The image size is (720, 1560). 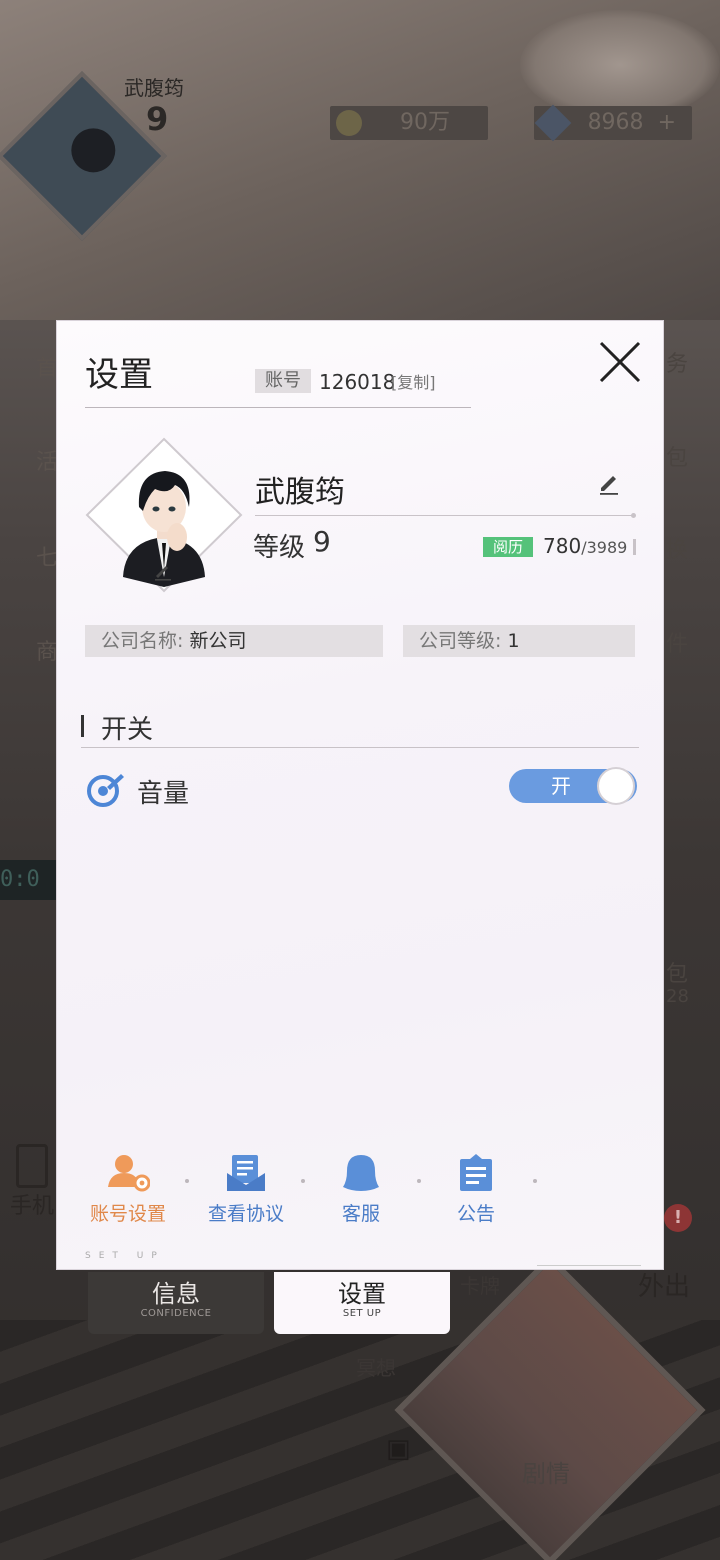 I want to click on name-divider, so click(x=445, y=515).